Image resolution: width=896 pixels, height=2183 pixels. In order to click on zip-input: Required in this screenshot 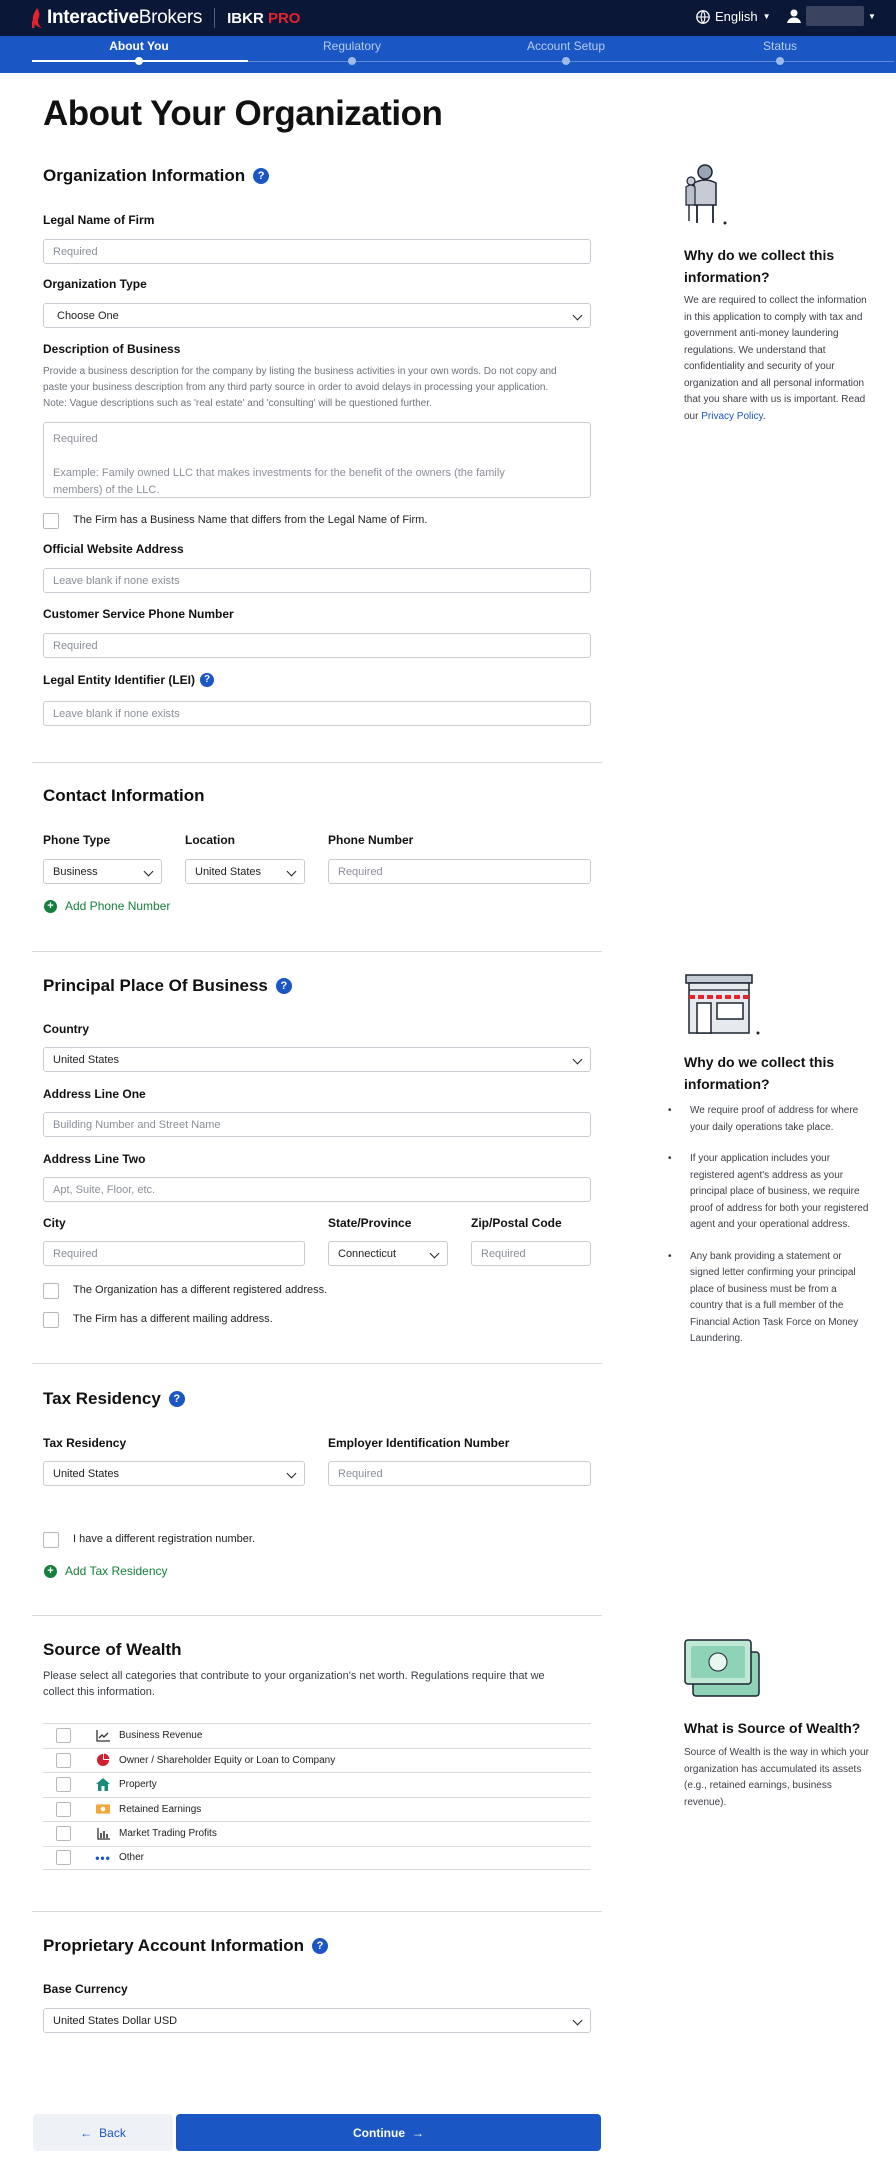, I will do `click(531, 1253)`.